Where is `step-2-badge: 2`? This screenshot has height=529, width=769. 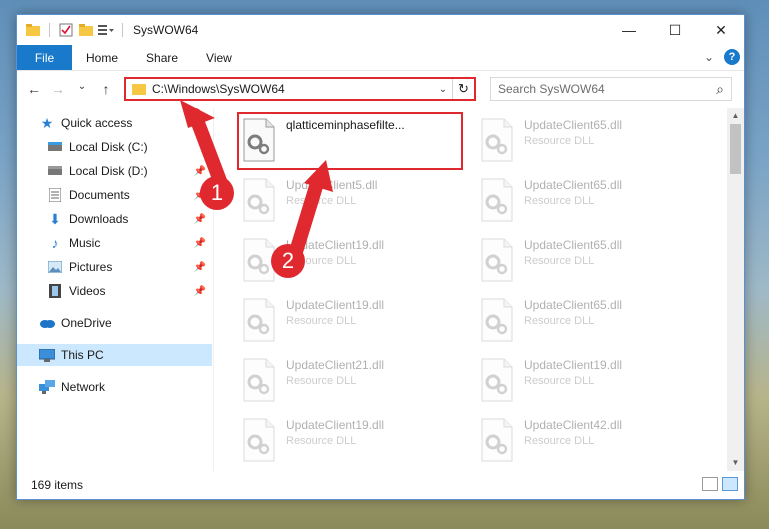
step-2-badge: 2 is located at coordinates (288, 261).